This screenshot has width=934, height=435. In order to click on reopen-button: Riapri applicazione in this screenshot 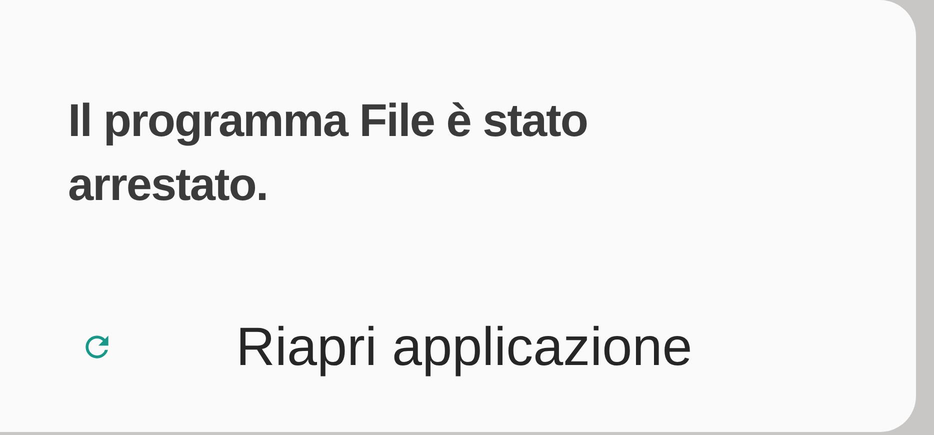, I will do `click(472, 347)`.